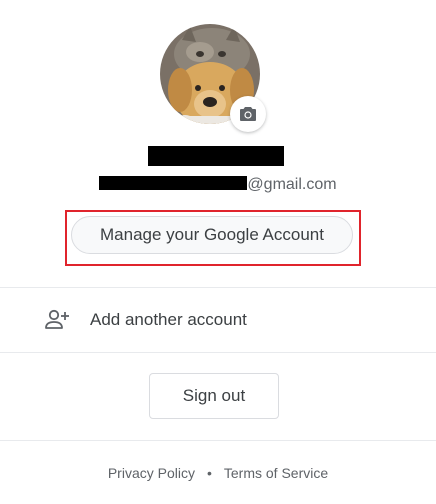  I want to click on highlight-annotation: Manage your Google Account, so click(213, 238).